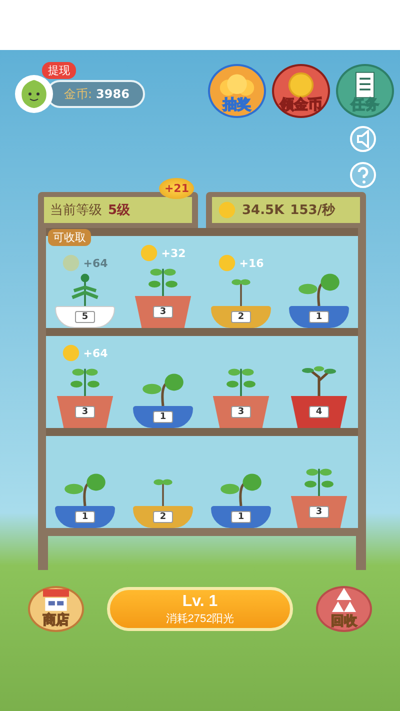 This screenshot has height=711, width=400. I want to click on withdraw-badge: 提现, so click(59, 70).